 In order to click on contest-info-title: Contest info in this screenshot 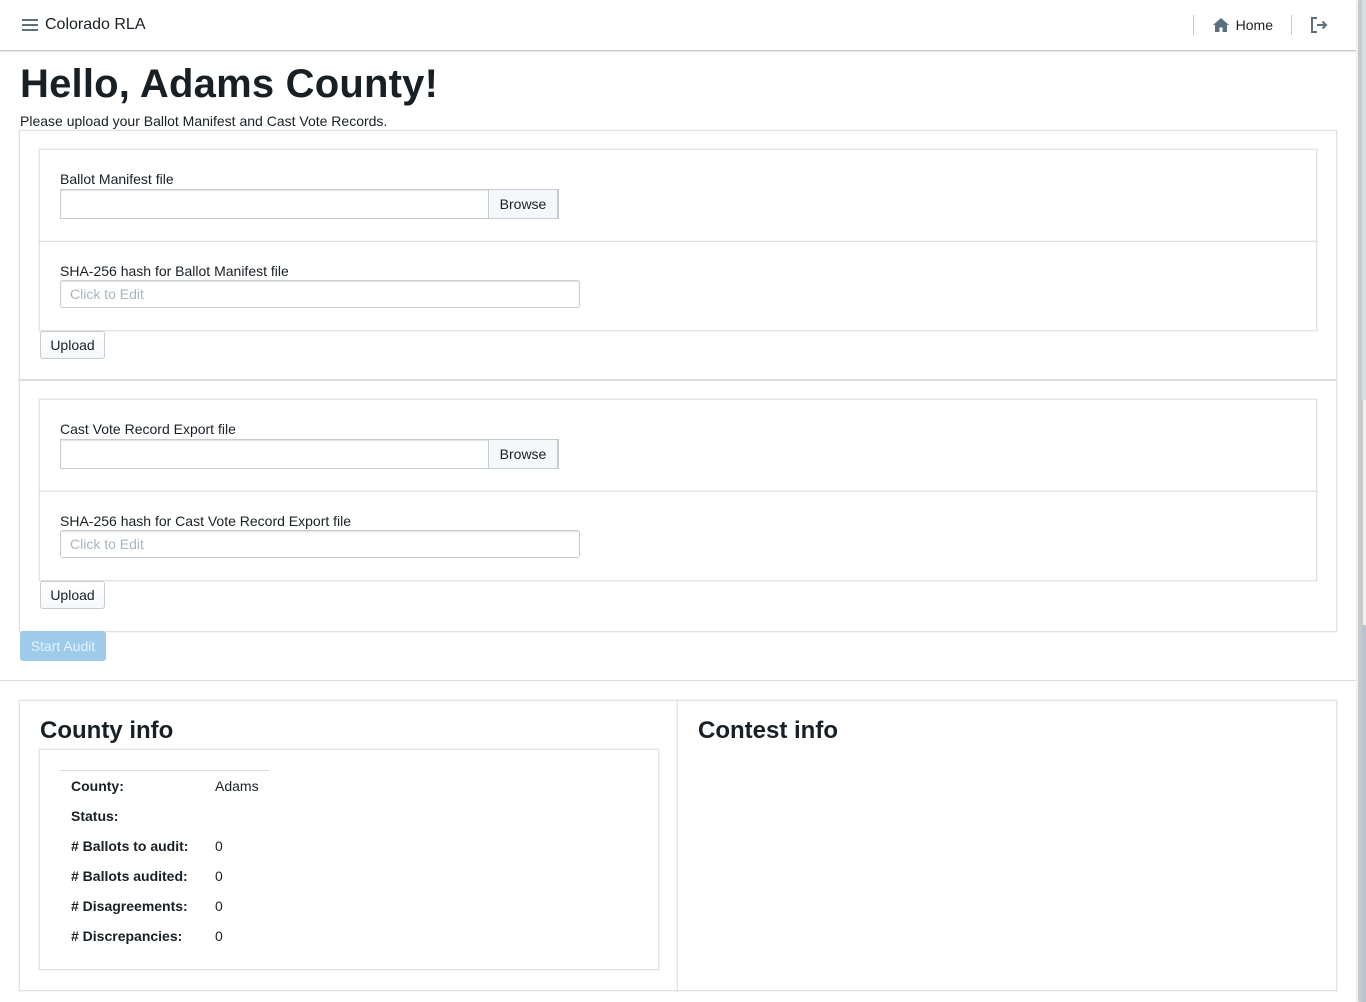, I will do `click(768, 730)`.